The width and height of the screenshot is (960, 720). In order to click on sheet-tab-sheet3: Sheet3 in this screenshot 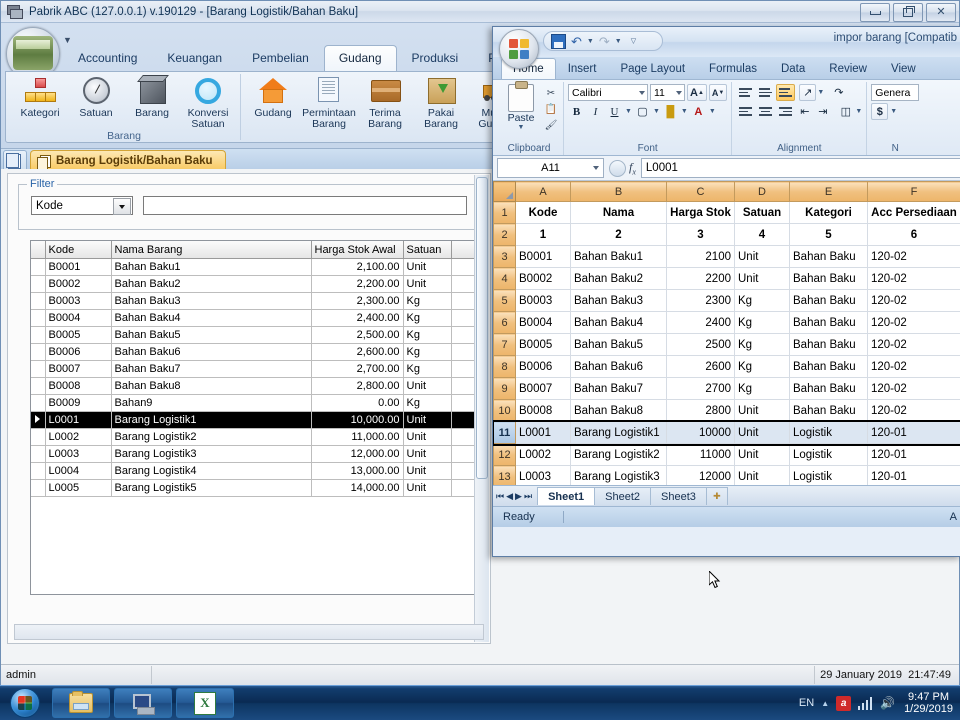, I will do `click(678, 496)`.